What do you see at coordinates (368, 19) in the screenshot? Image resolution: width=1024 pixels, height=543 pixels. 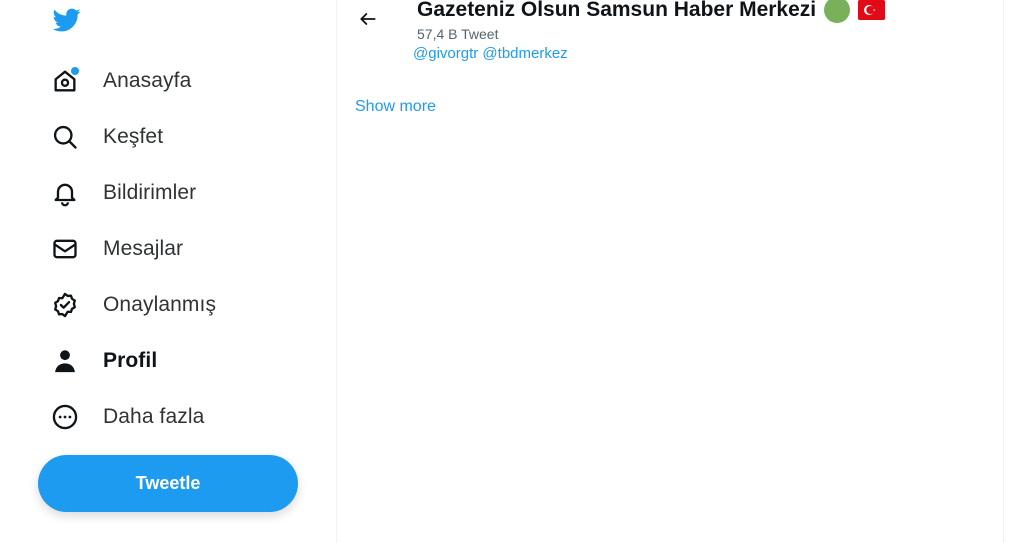 I see `back-arrow-icon` at bounding box center [368, 19].